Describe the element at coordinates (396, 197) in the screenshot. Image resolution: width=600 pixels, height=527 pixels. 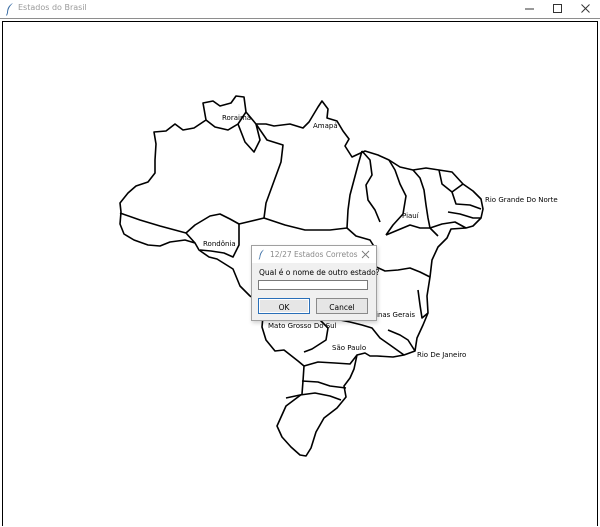
I see `border-ma-pi` at that location.